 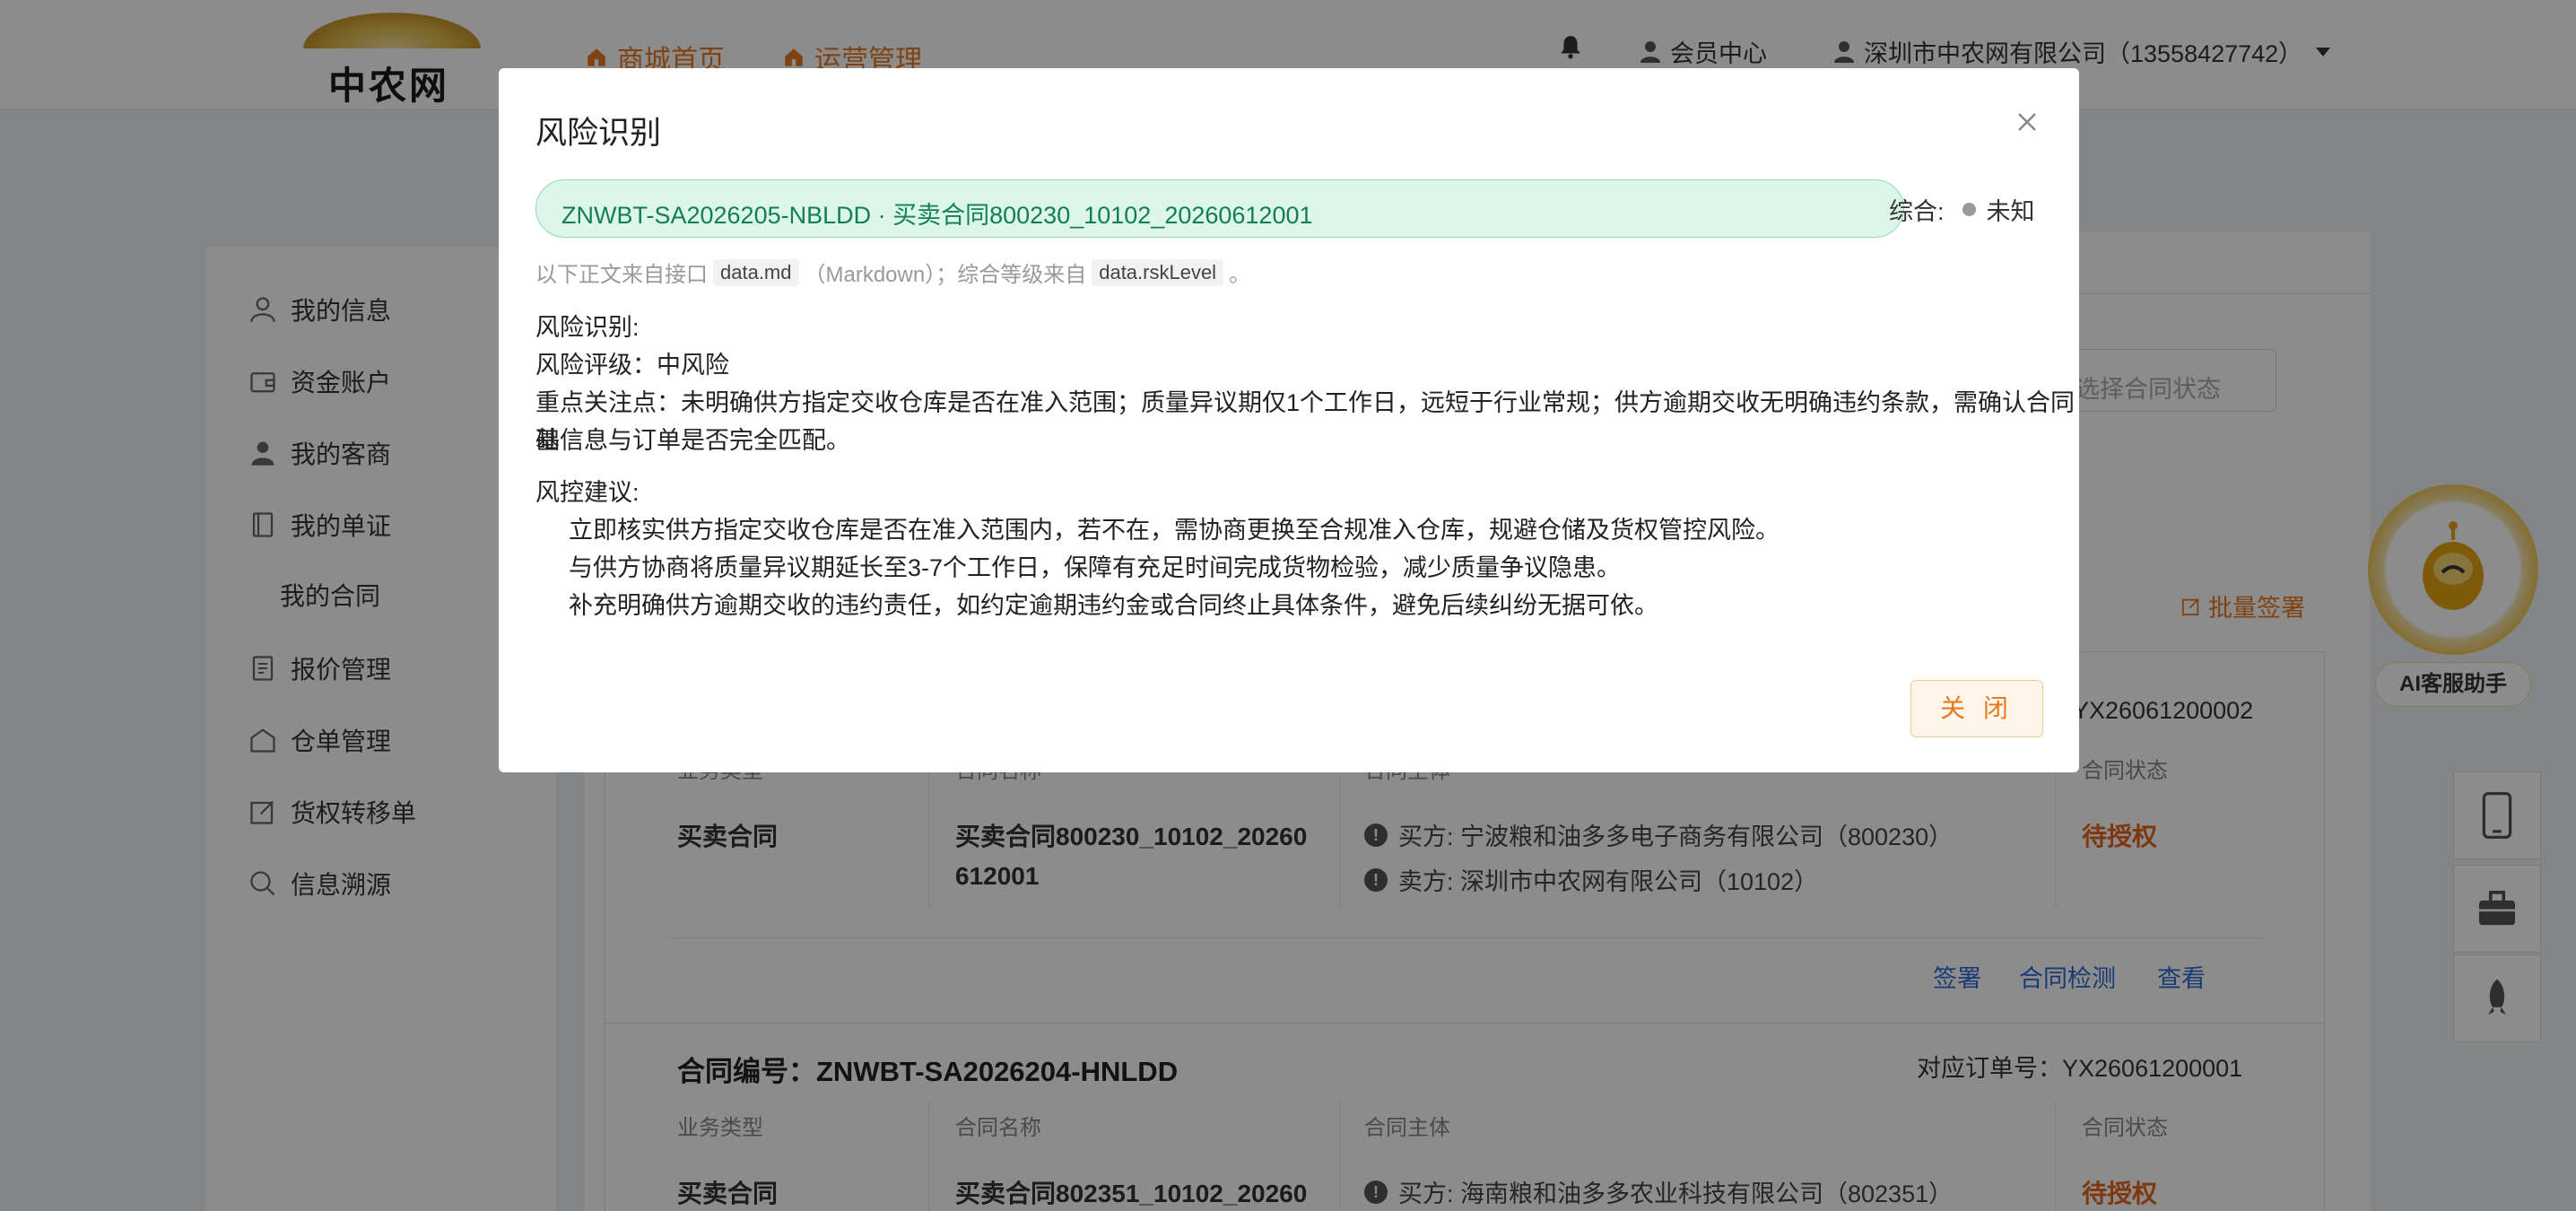 I want to click on focus-points-line-cont: 础信息与订单是否完全匹配。, so click(x=692, y=441).